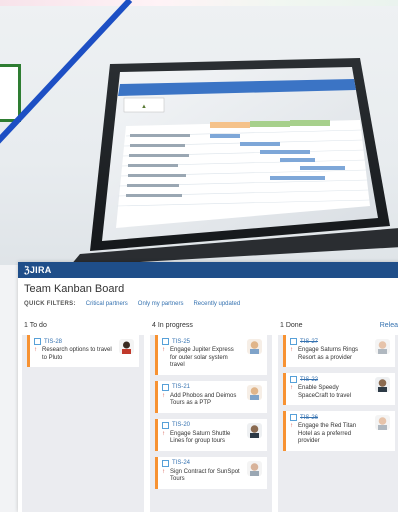  I want to click on quick-filters-label: QUICK FILTERS:, so click(50, 304).